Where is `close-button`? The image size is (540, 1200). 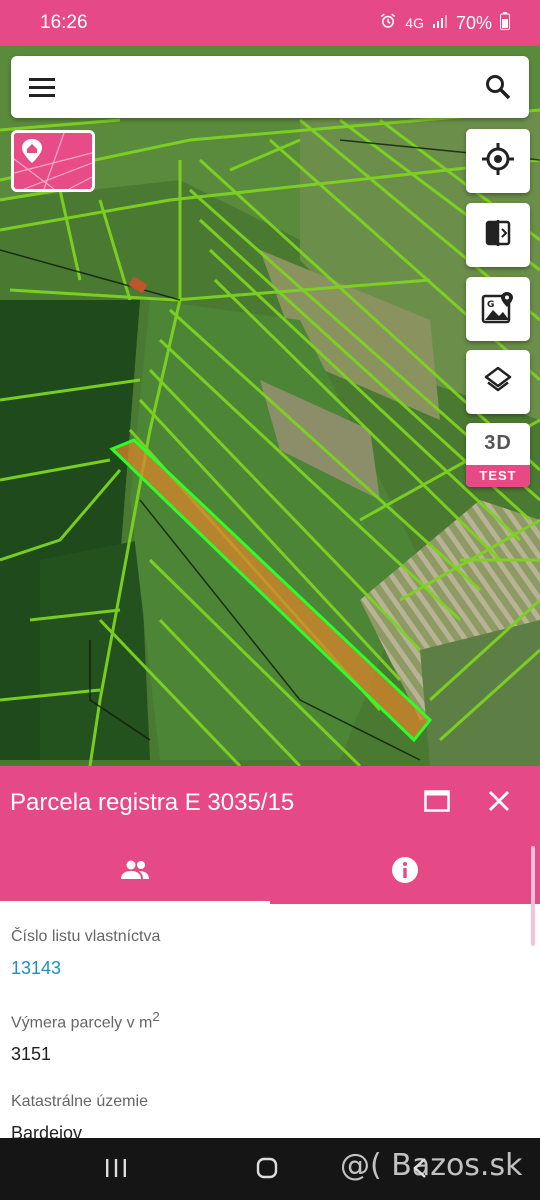 close-button is located at coordinates (499, 803).